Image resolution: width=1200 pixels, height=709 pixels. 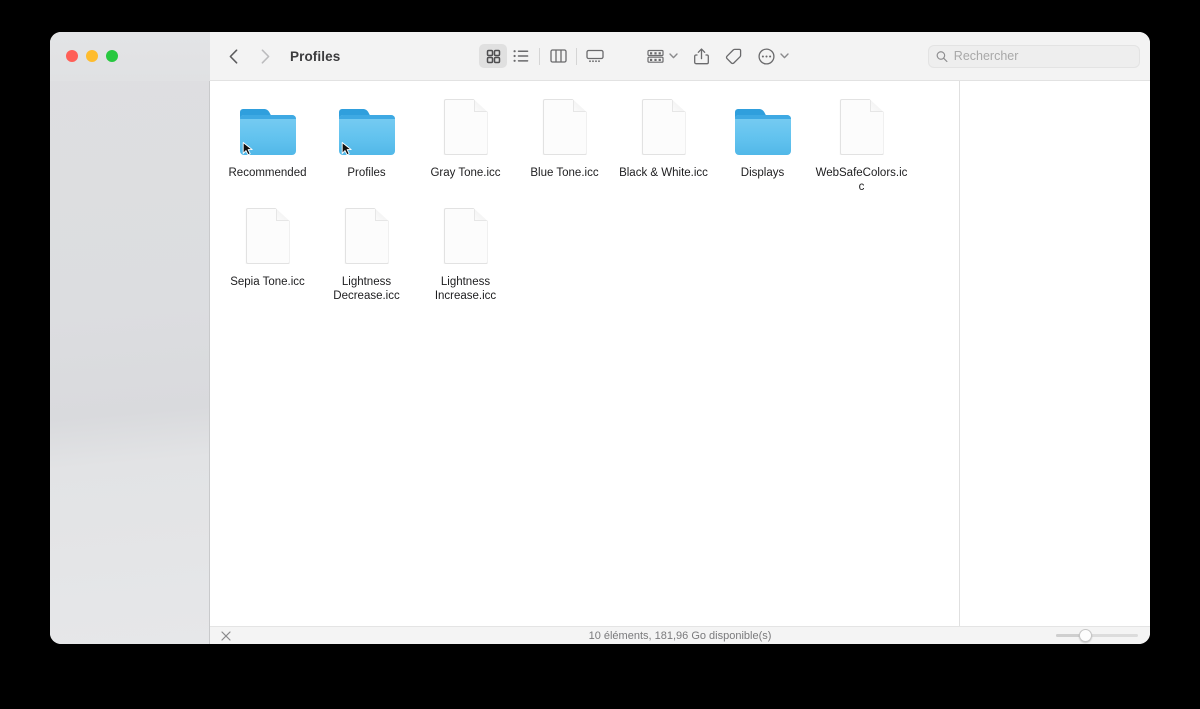 I want to click on toolbar-center-controls, so click(x=634, y=56).